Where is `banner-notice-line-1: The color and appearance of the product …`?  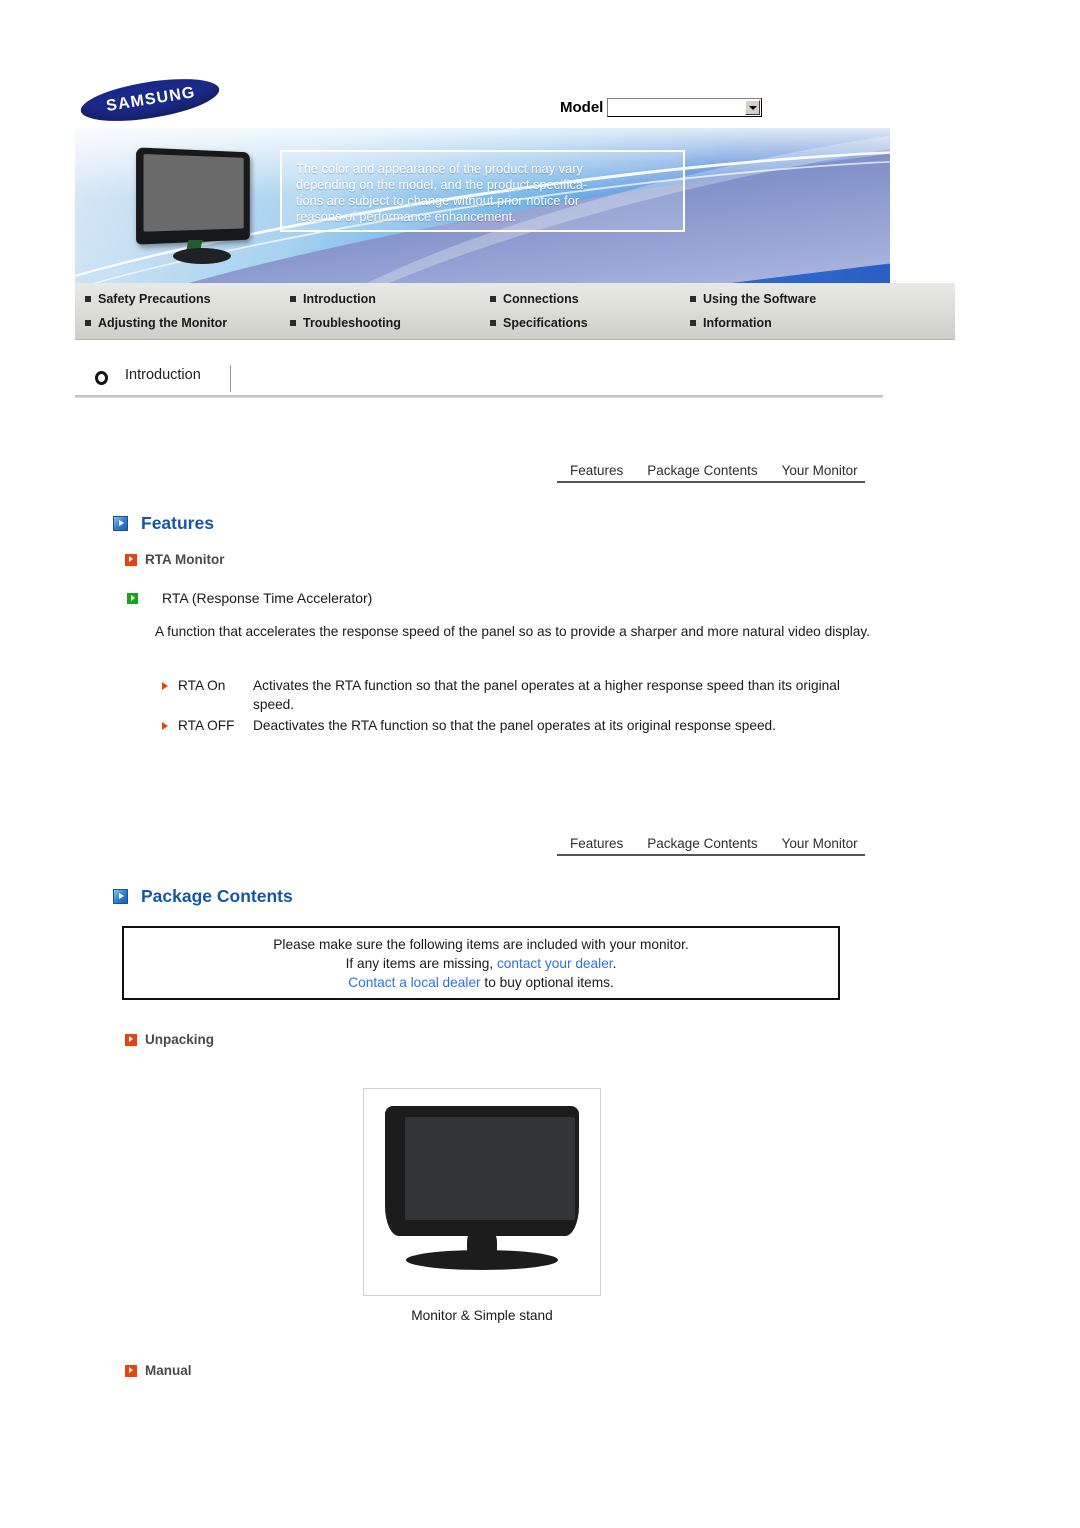 banner-notice-line-1: The color and appearance of the product … is located at coordinates (439, 169).